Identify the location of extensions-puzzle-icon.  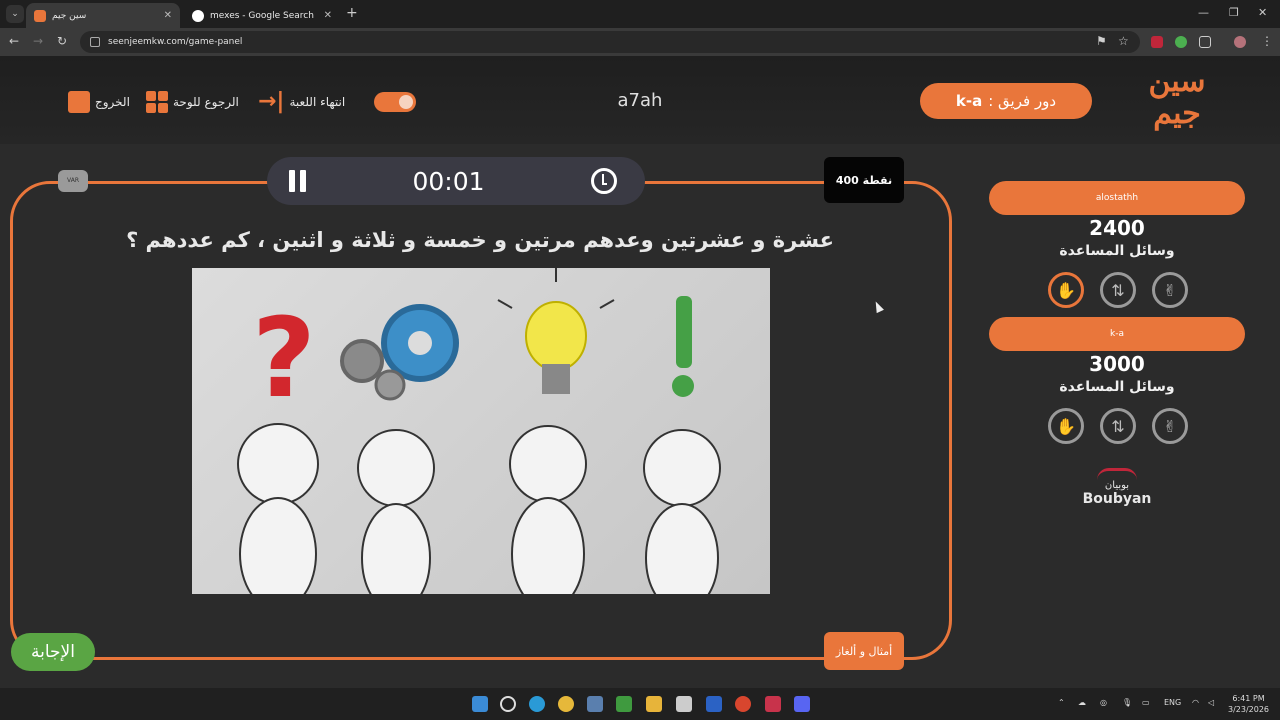
(1205, 42).